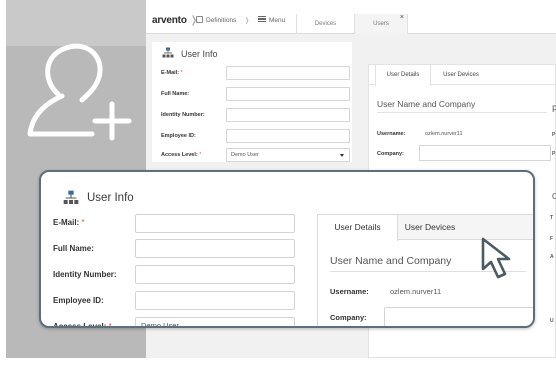 This screenshot has width=556, height=368. I want to click on far-heading: C, so click(554, 196).